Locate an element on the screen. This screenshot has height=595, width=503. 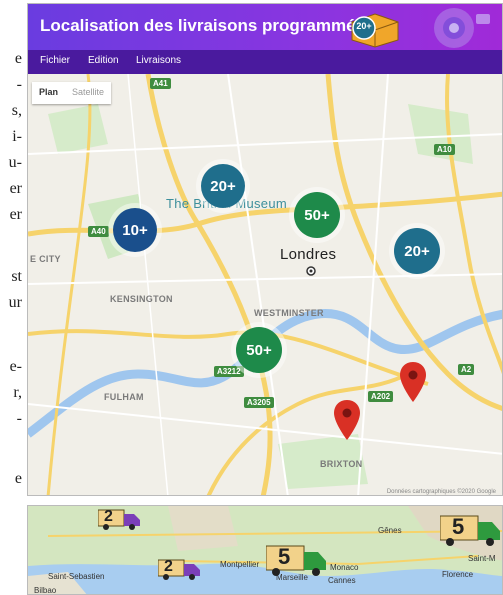
map-credit: Données cartographiques ©2020 Google is located at coordinates (441, 492).